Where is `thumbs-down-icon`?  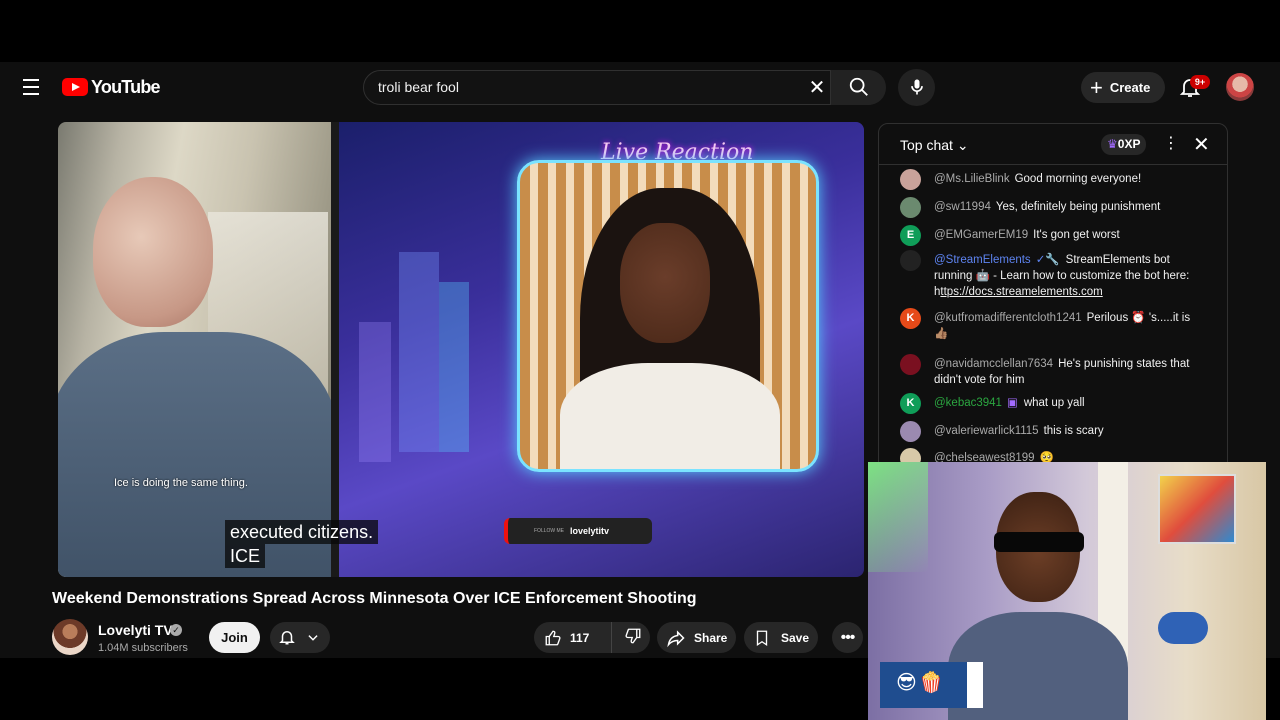
thumbs-down-icon is located at coordinates (633, 636).